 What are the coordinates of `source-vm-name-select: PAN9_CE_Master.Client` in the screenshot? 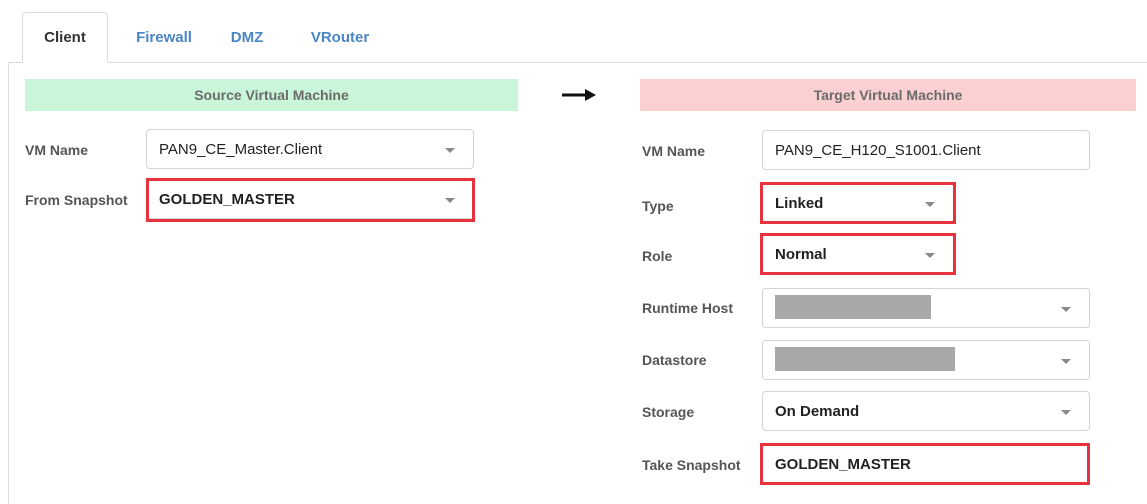 It's located at (310, 149).